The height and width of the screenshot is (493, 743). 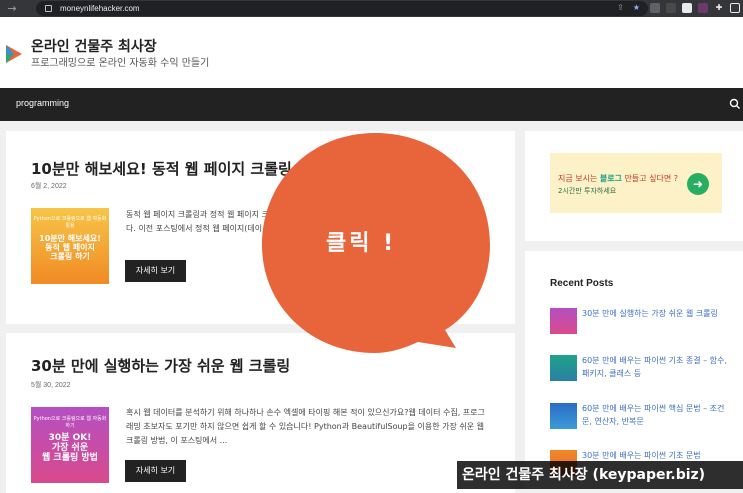 I want to click on arrow-right-icon: ➜, so click(x=698, y=184).